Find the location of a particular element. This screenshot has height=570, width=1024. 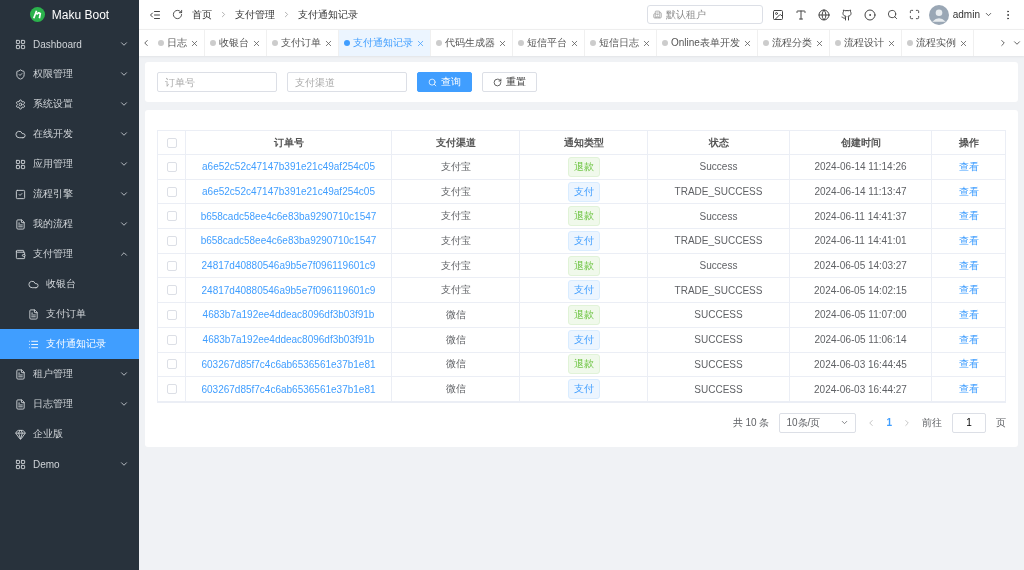

tenant-select: 默认租户 is located at coordinates (704, 14).